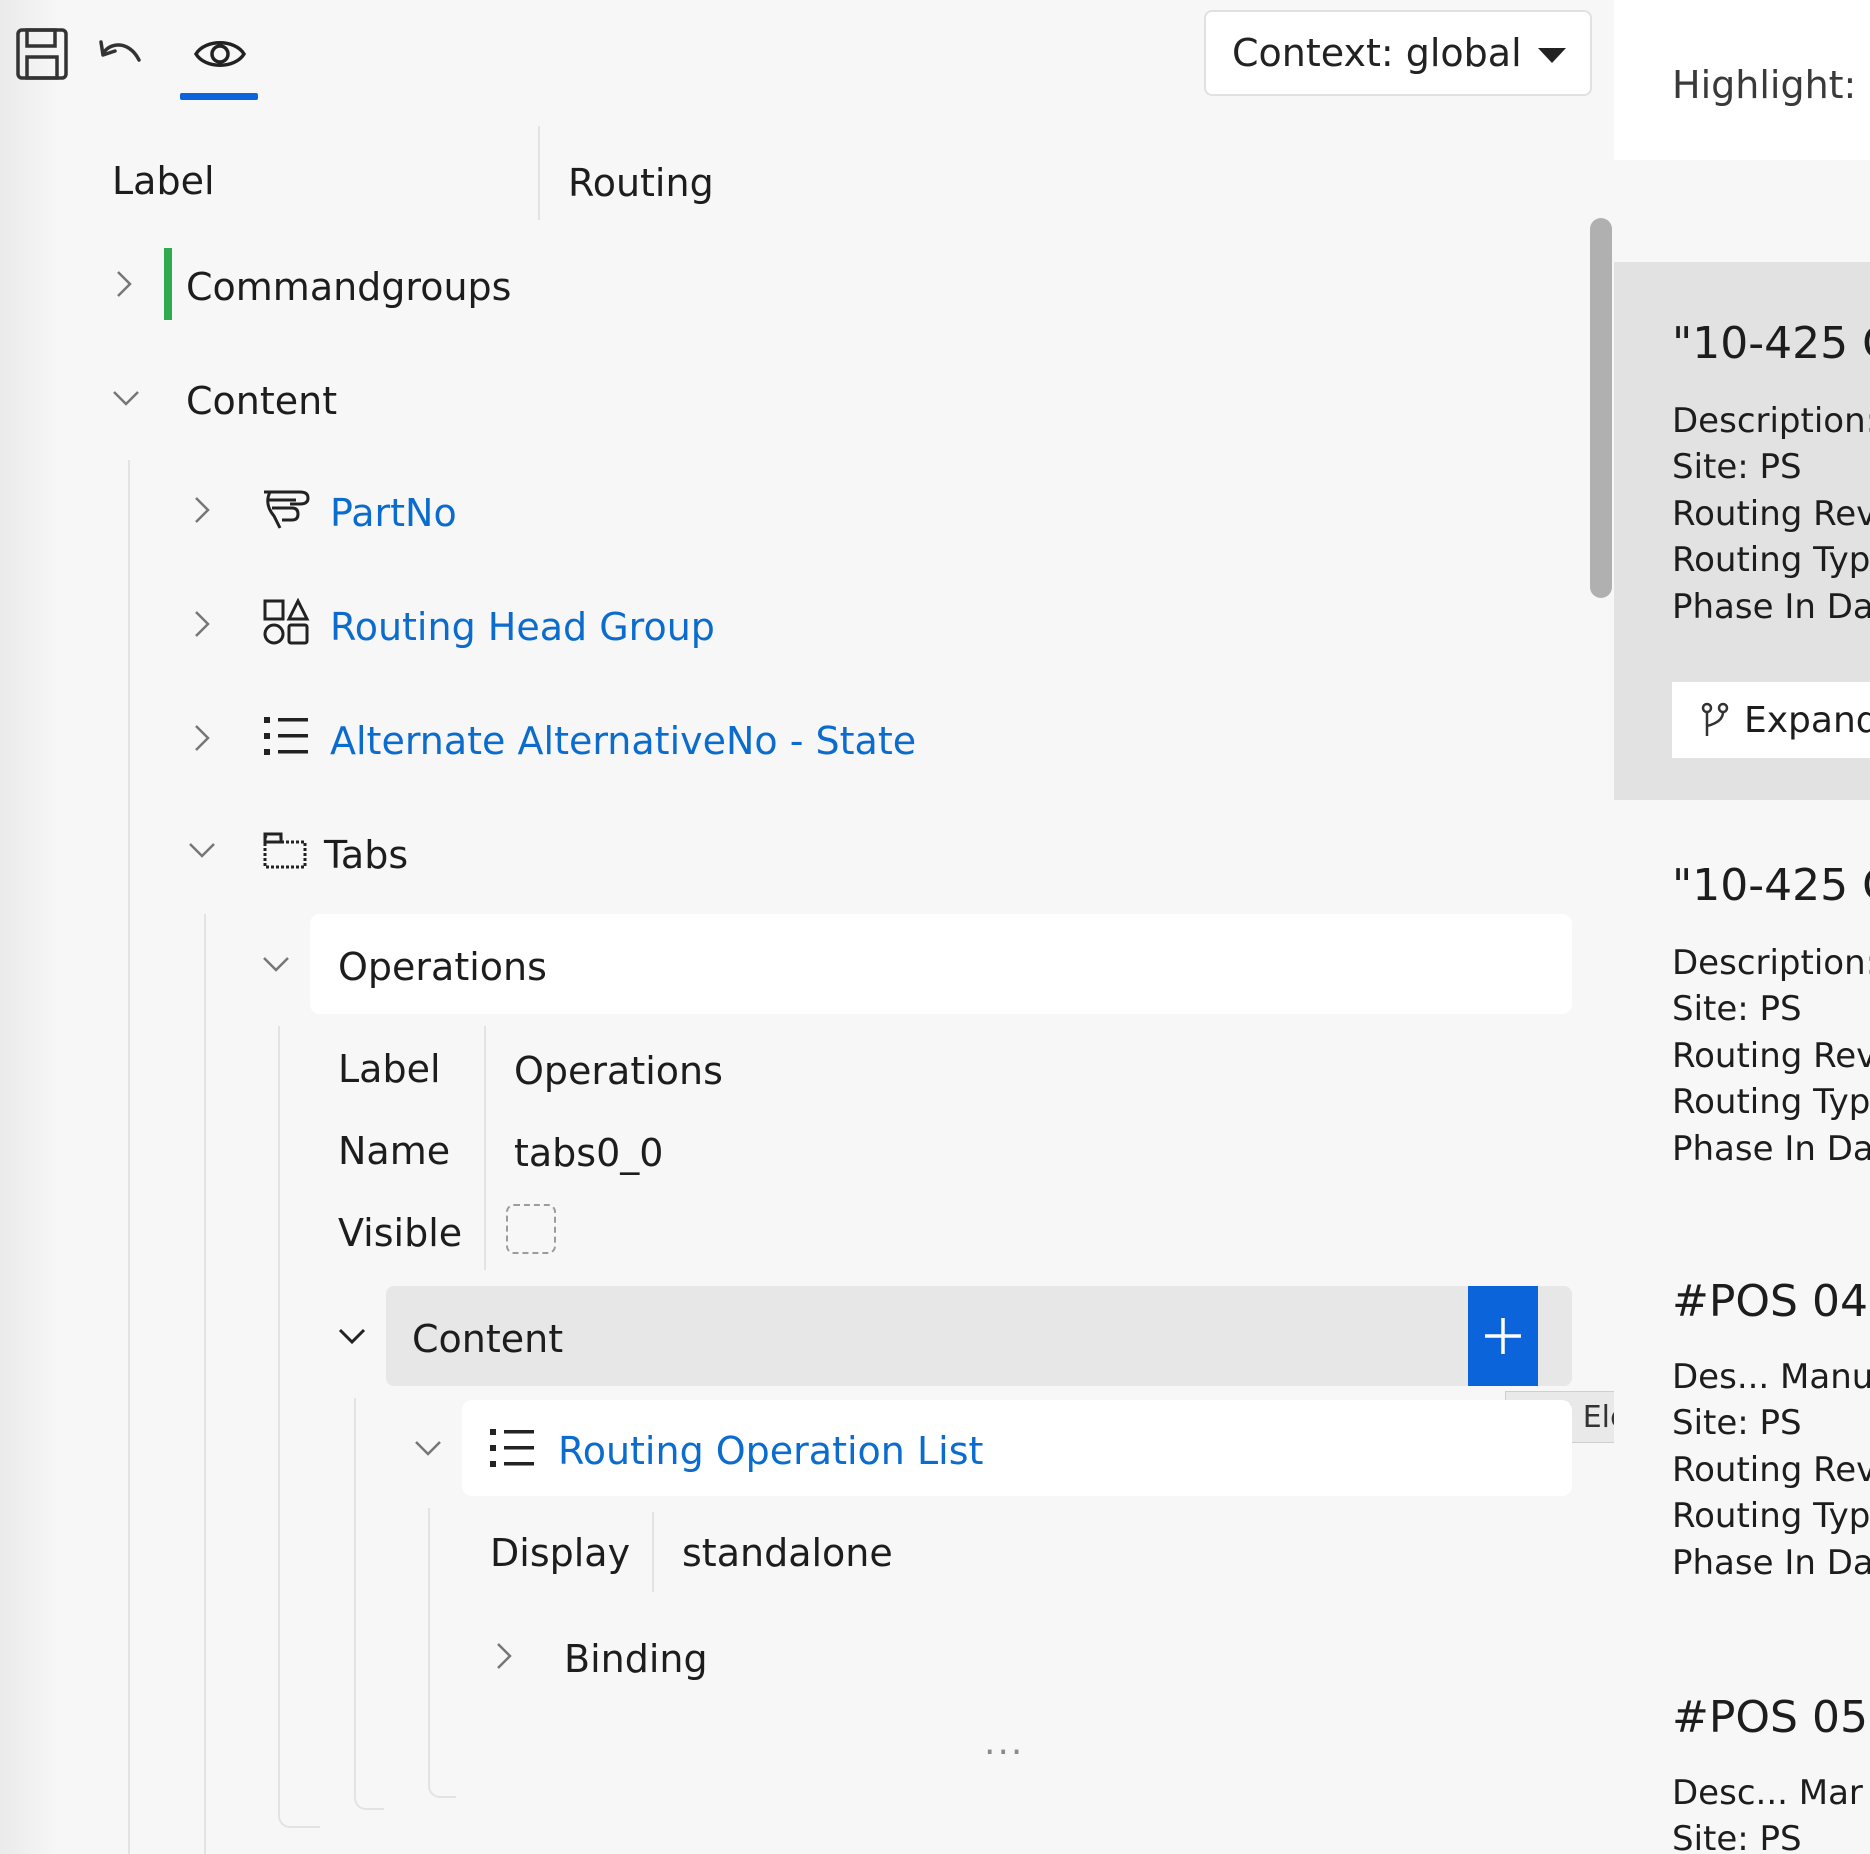 The height and width of the screenshot is (1854, 1870). Describe the element at coordinates (522, 627) in the screenshot. I see `tree-node-routing-head-group: Routing Head Group` at that location.